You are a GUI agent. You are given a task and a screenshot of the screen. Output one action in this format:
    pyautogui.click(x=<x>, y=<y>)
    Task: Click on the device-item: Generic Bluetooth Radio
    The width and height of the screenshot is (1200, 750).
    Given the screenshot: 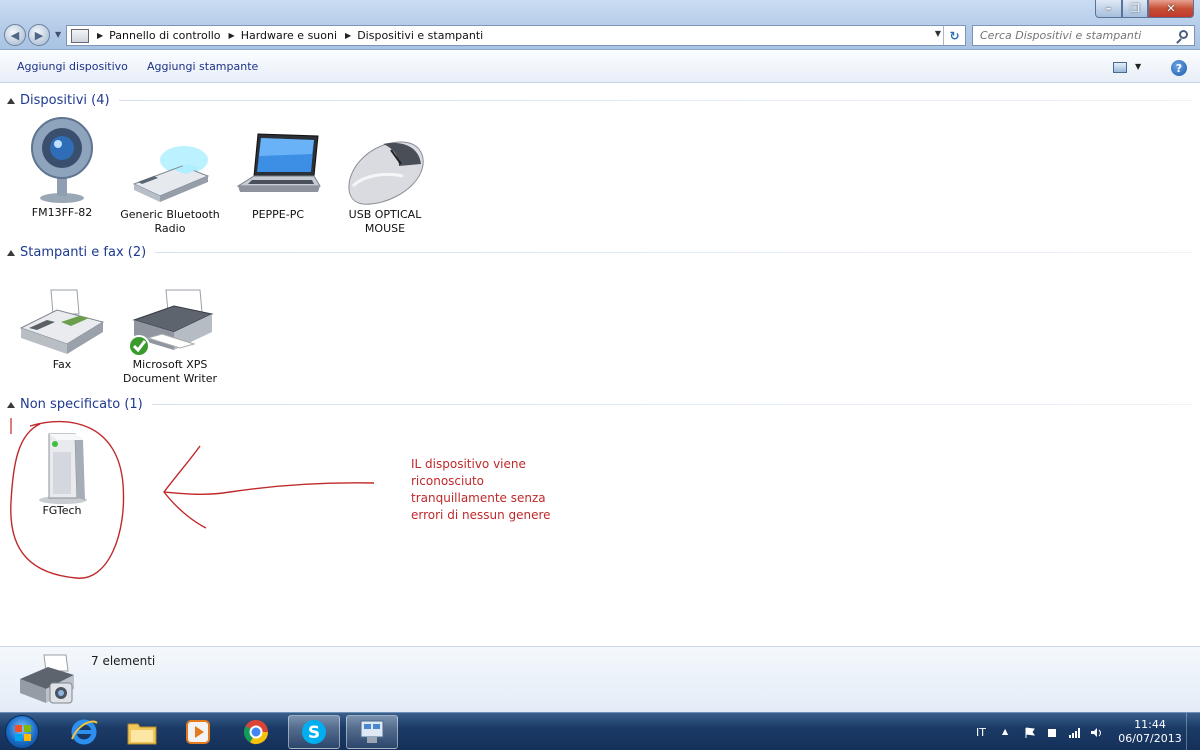 What is the action you would take?
    pyautogui.click(x=170, y=187)
    